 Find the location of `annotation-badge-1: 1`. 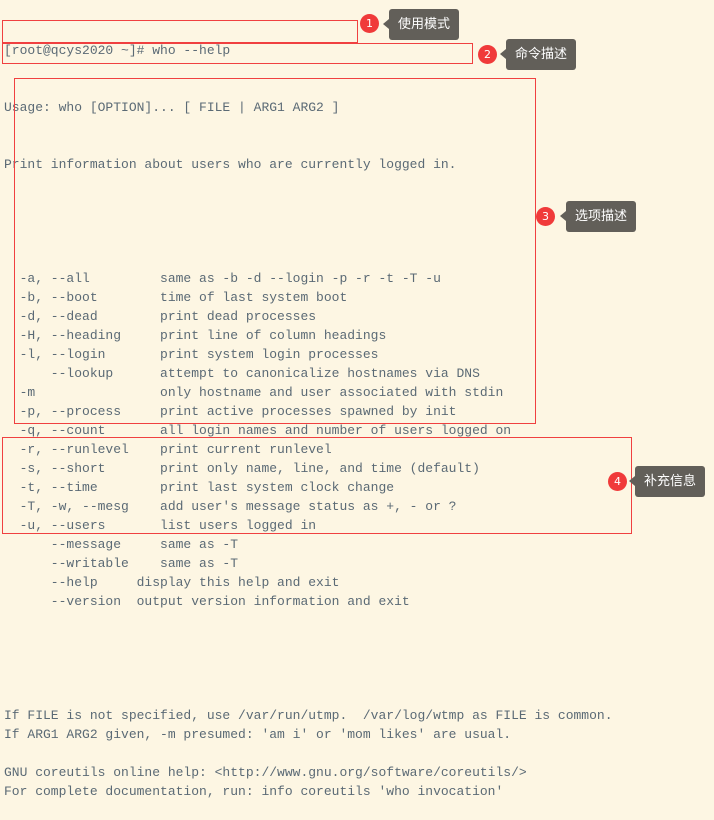

annotation-badge-1: 1 is located at coordinates (369, 23).